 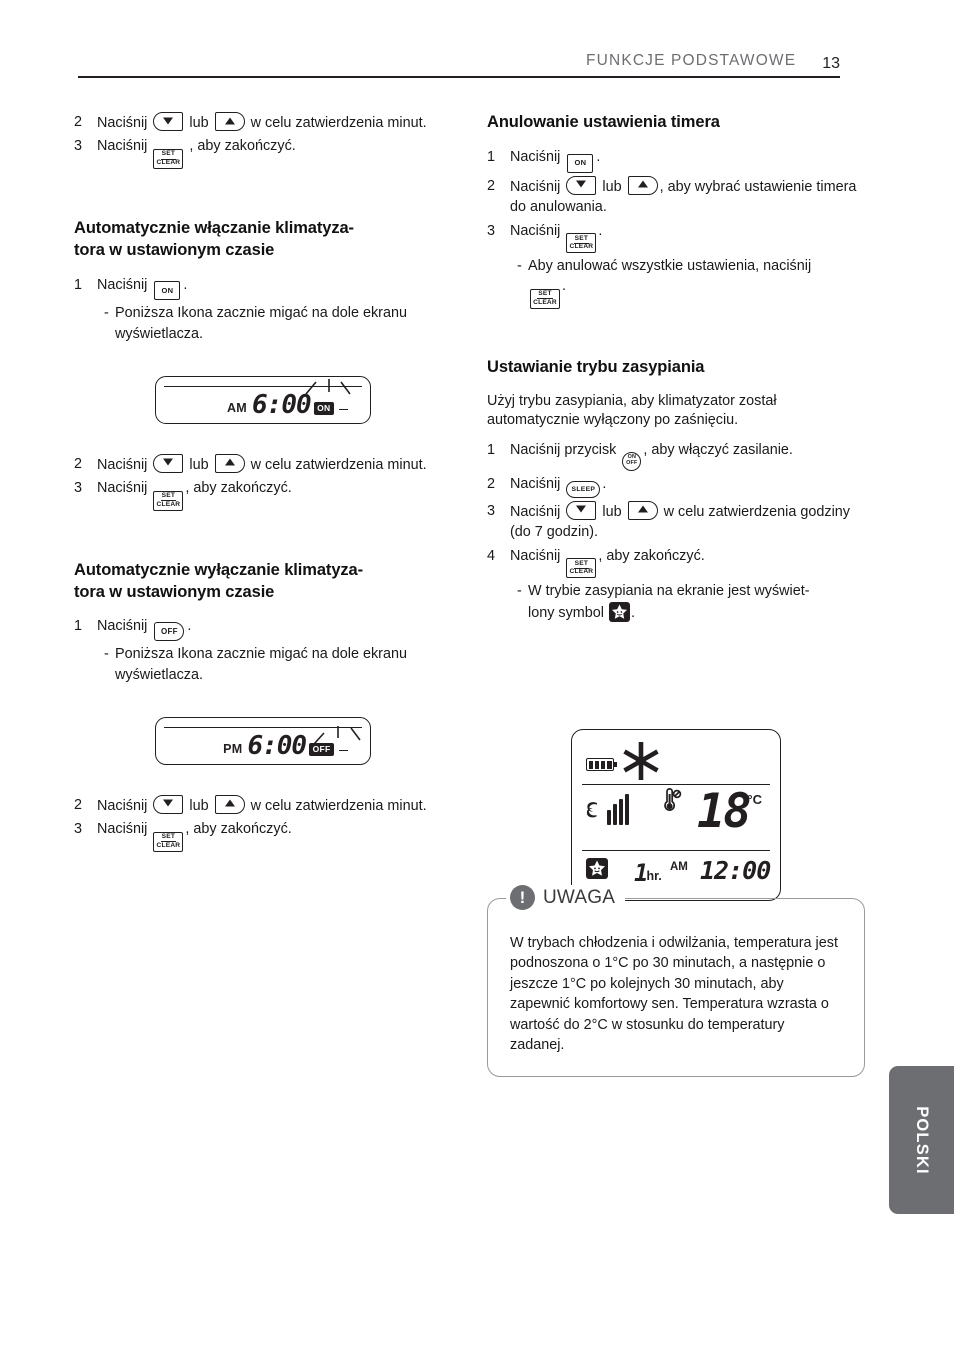 What do you see at coordinates (199, 464) in the screenshot?
I see `conjunction-lub: lub` at bounding box center [199, 464].